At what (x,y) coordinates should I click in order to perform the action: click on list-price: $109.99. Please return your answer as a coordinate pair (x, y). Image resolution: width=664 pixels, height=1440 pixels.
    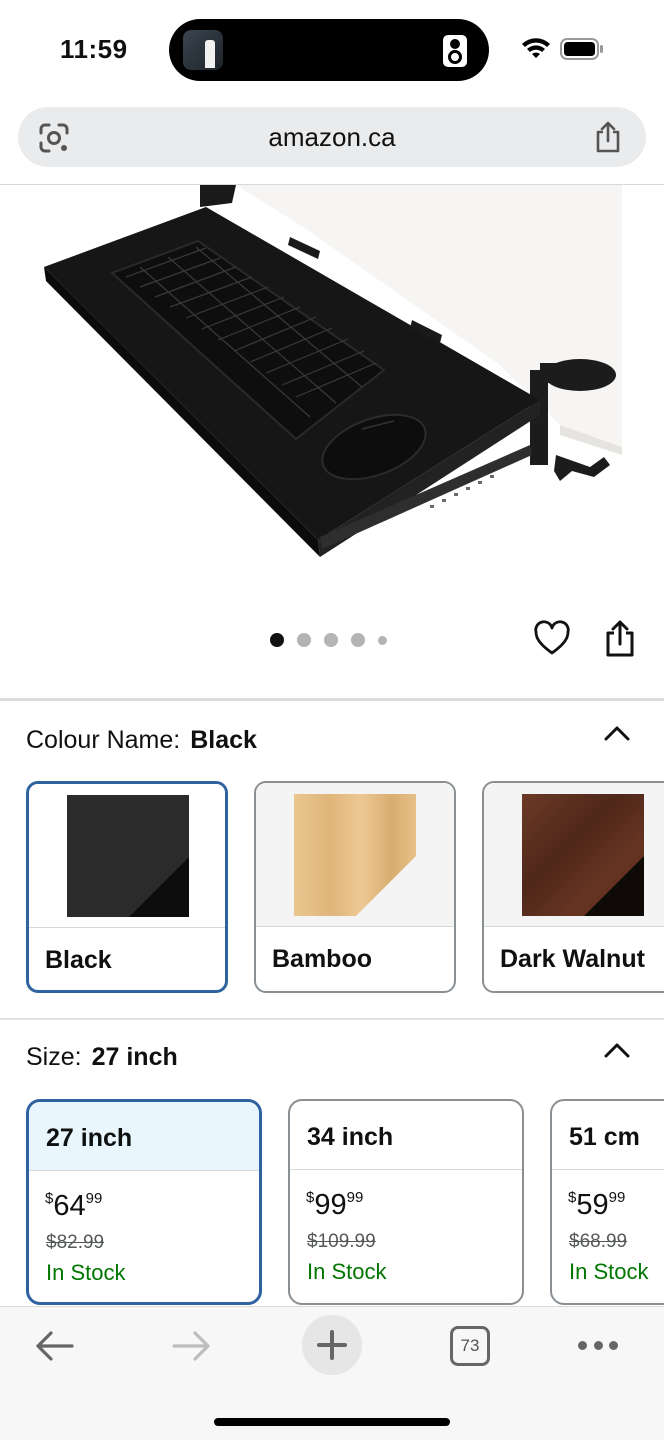
    Looking at the image, I should click on (341, 1241).